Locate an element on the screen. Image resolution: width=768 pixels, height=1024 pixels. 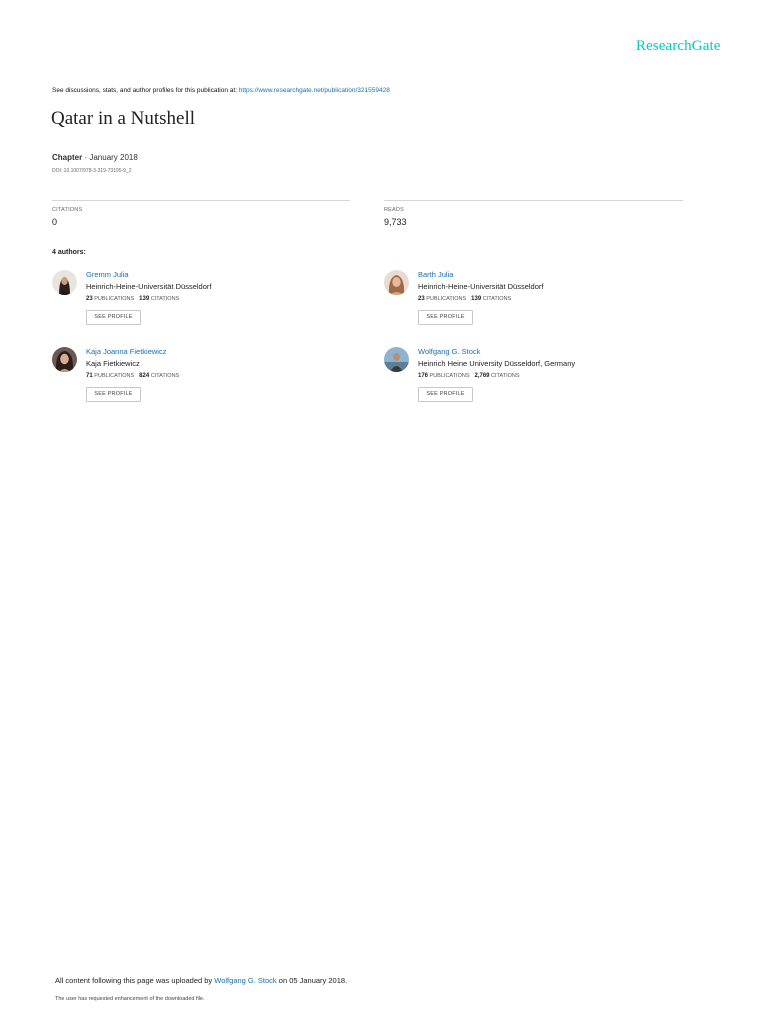
publication-type: Chapter is located at coordinates (67, 157).